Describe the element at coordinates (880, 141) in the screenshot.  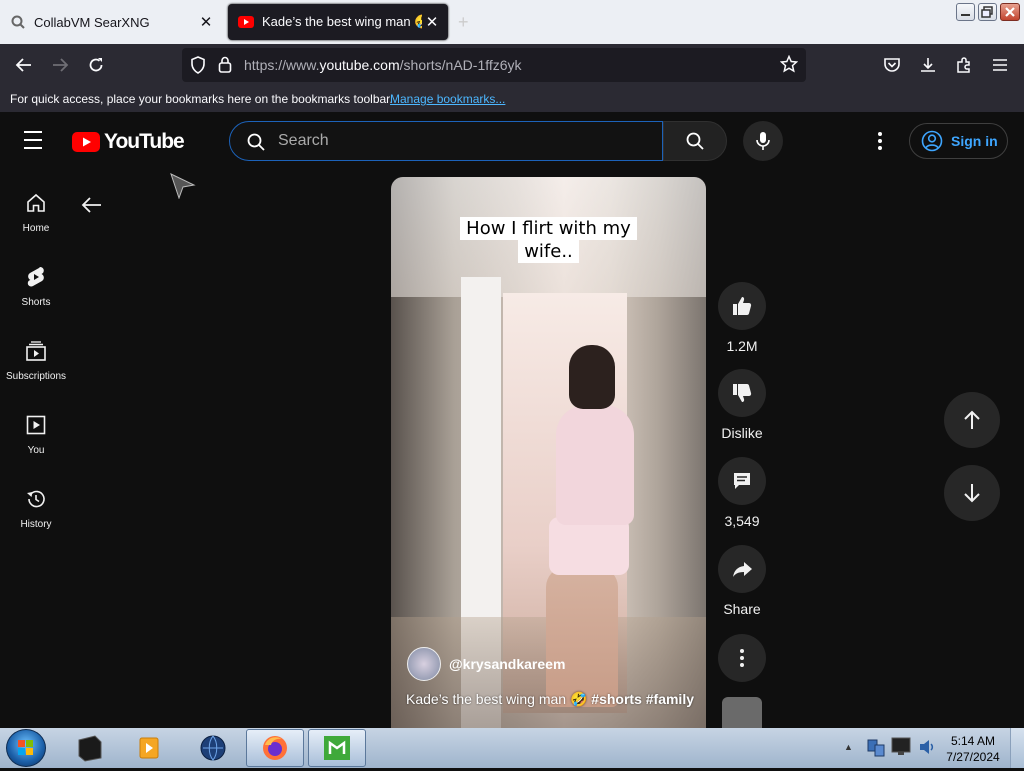
I see `settings-more-icon` at that location.